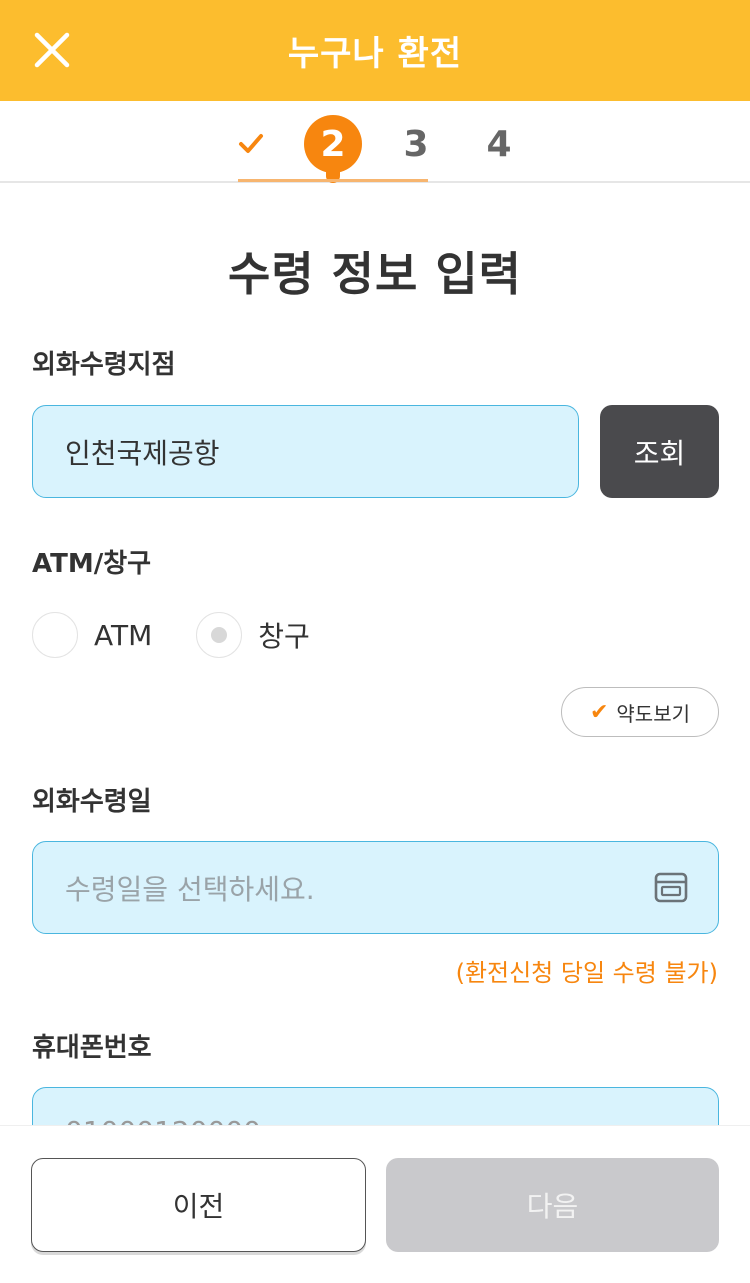 The height and width of the screenshot is (1283, 750). Describe the element at coordinates (586, 973) in the screenshot. I see `receive-date-notice: (환전신청 당일 수령 불가)` at that location.